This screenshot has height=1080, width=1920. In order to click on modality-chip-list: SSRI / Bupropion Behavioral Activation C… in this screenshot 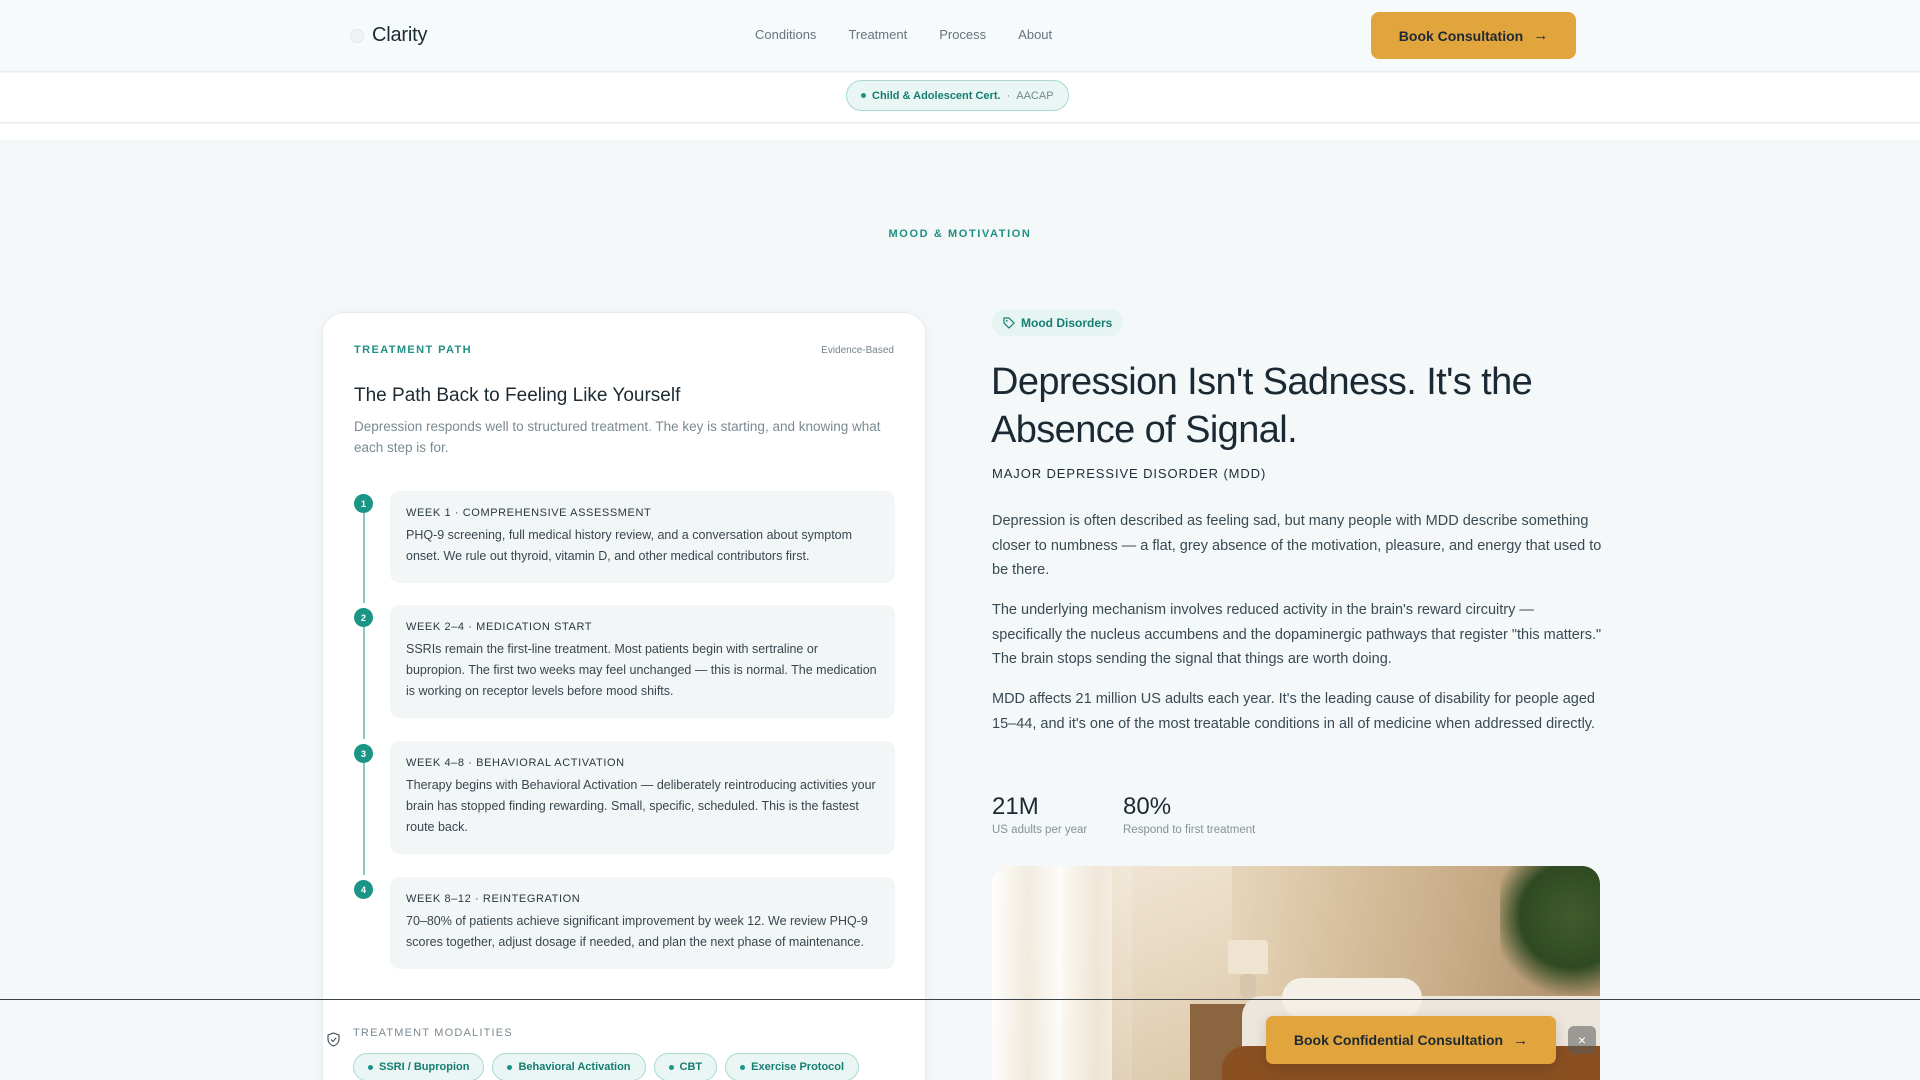, I will do `click(606, 1066)`.